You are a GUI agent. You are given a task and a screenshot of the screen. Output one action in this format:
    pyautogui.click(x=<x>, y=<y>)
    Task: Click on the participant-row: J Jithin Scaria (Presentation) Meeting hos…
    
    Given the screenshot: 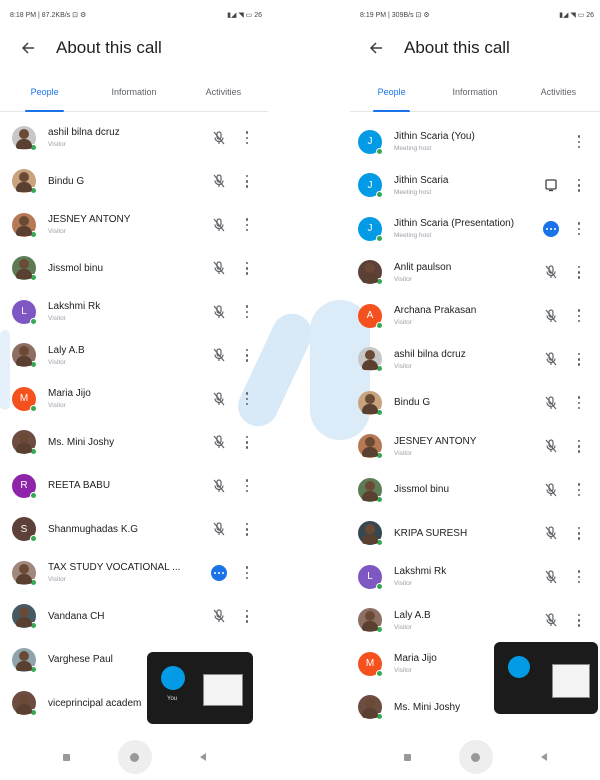 What is the action you would take?
    pyautogui.click(x=475, y=229)
    